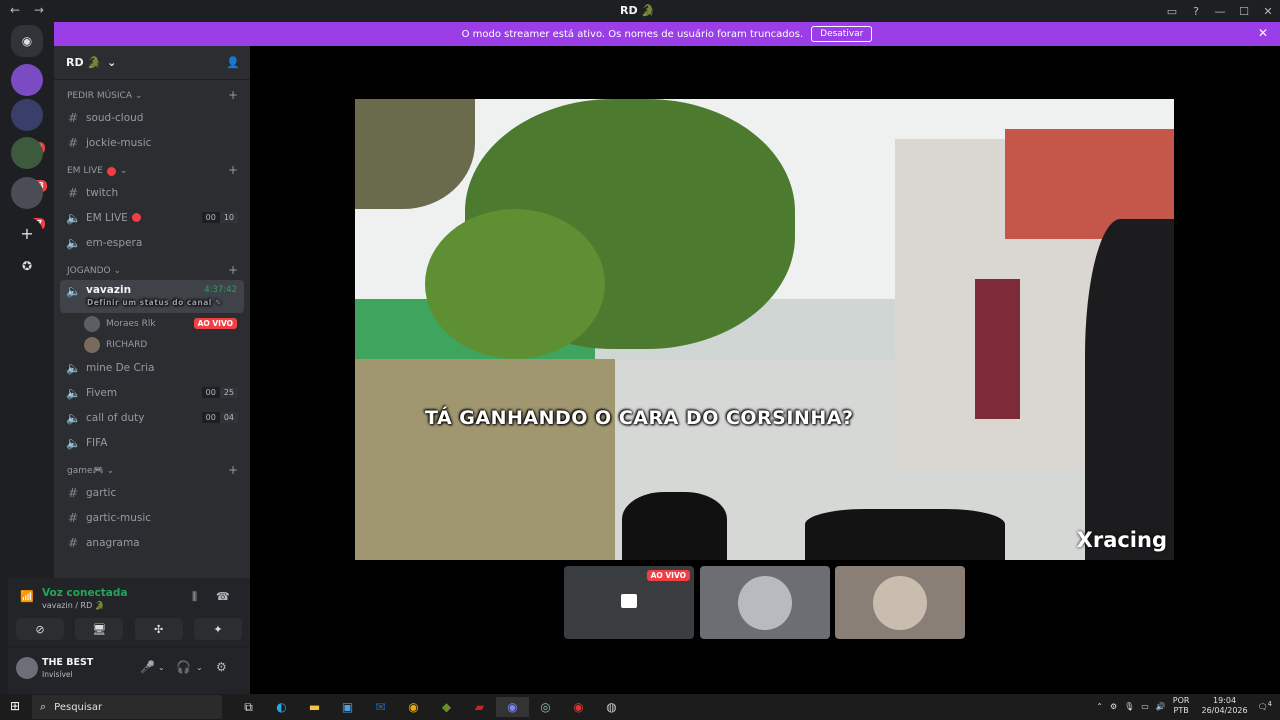 This screenshot has width=1280, height=720. What do you see at coordinates (147, 667) in the screenshot?
I see `microphone-icon: 🎤` at bounding box center [147, 667].